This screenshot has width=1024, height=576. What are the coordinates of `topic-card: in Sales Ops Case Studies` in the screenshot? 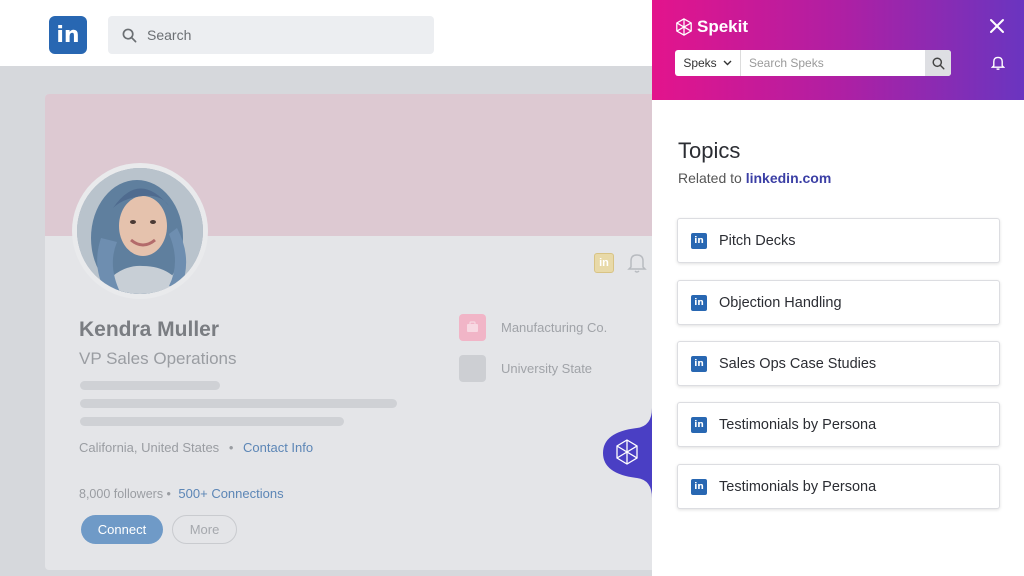 It's located at (838, 363).